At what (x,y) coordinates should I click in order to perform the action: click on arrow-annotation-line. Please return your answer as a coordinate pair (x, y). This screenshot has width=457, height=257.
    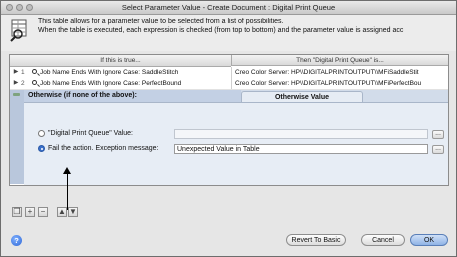
    Looking at the image, I should click on (67, 191).